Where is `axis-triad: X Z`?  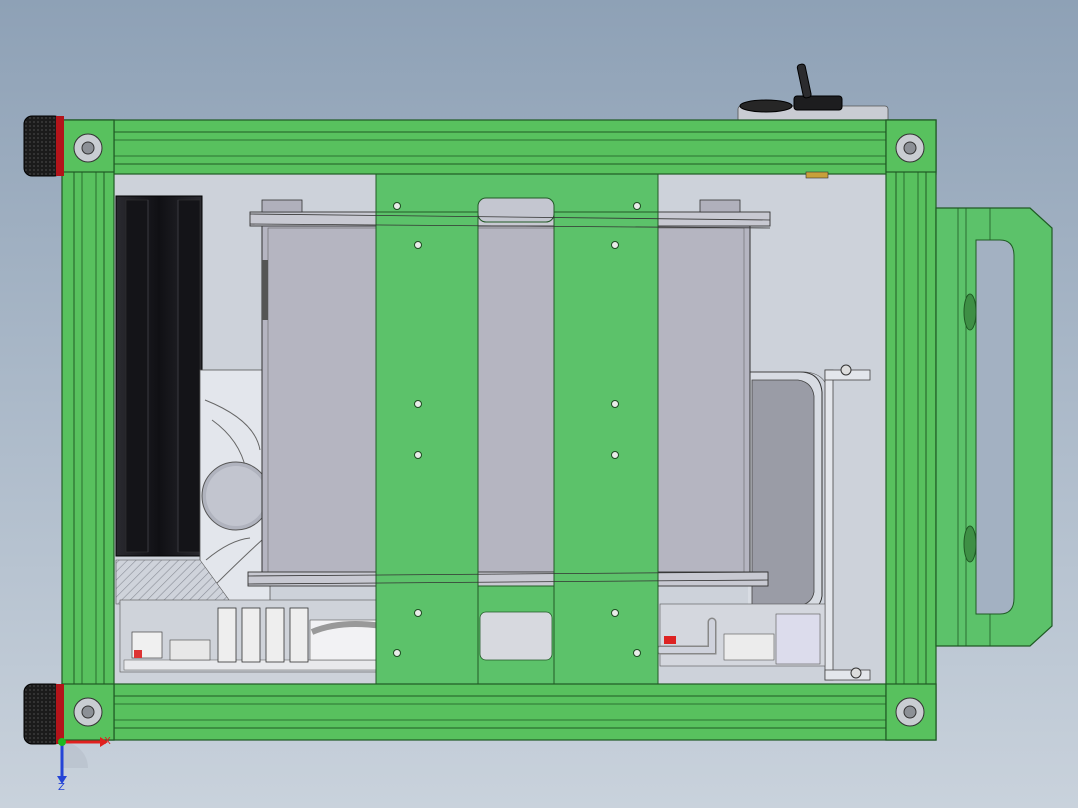
axis-triad: X Z is located at coordinates (84, 764).